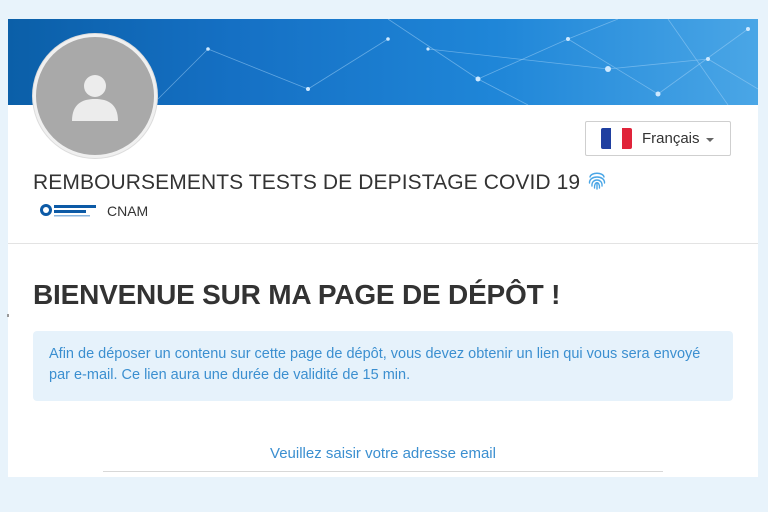 The height and width of the screenshot is (512, 768). I want to click on welcome-heading: BIENVENUE SUR MA PAGE DE DÉPÔT !, so click(297, 294).